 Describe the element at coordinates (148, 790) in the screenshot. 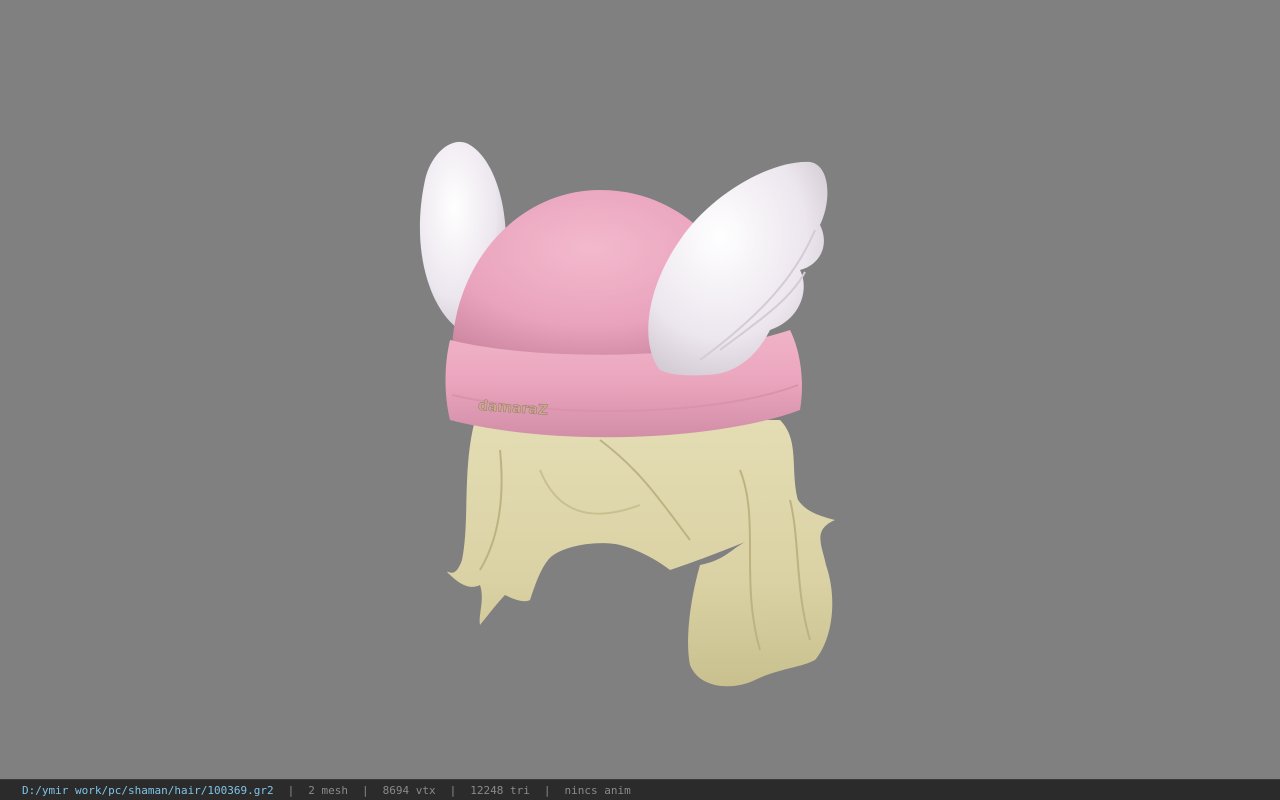

I see `file-path-label: D:/ymir work/pc/shaman/hair/100369.gr2` at that location.